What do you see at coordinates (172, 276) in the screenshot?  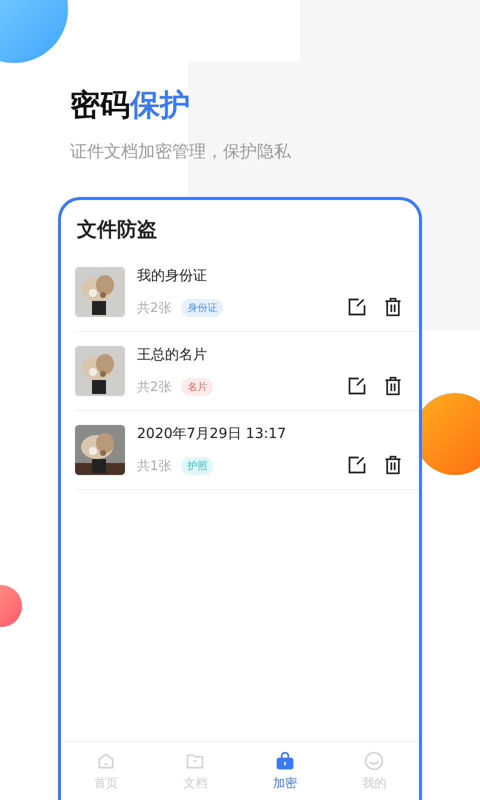 I see `file-name: 我的身份证` at bounding box center [172, 276].